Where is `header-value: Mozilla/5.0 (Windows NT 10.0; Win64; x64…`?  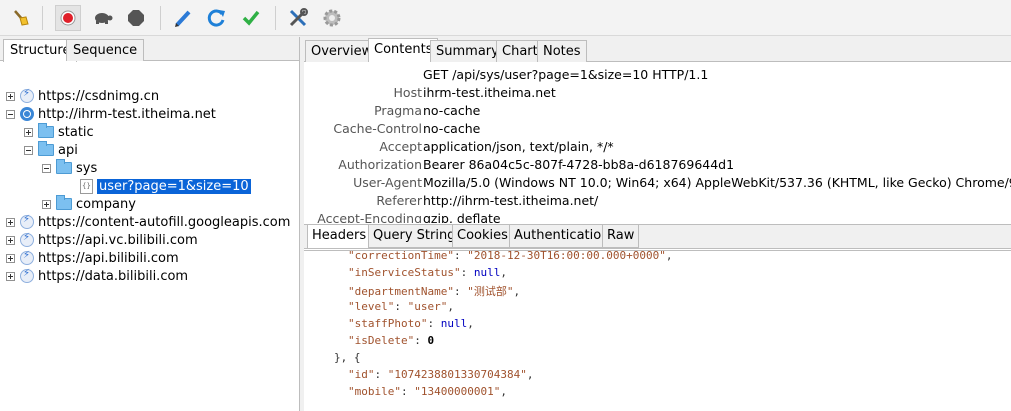
header-value: Mozilla/5.0 (Windows NT 10.0; Win64; x64… is located at coordinates (717, 182).